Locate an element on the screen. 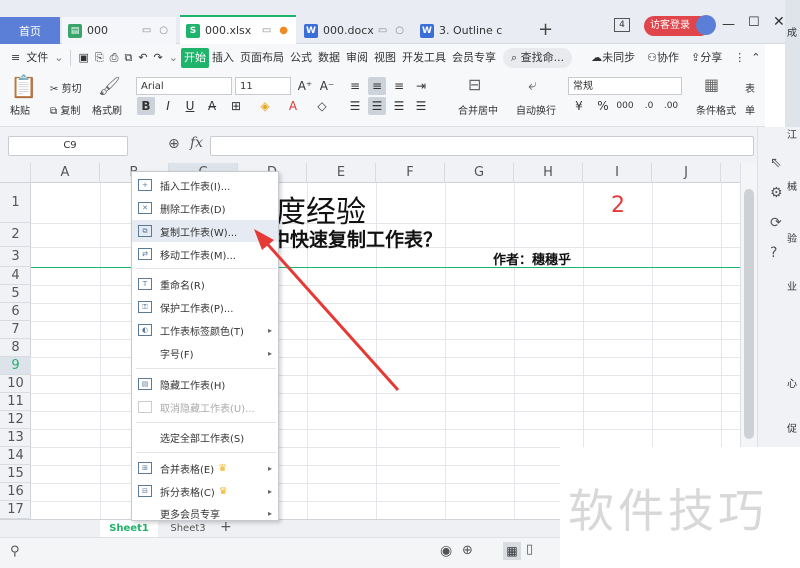 Image resolution: width=800 pixels, height=568 pixels. formula-input is located at coordinates (482, 146).